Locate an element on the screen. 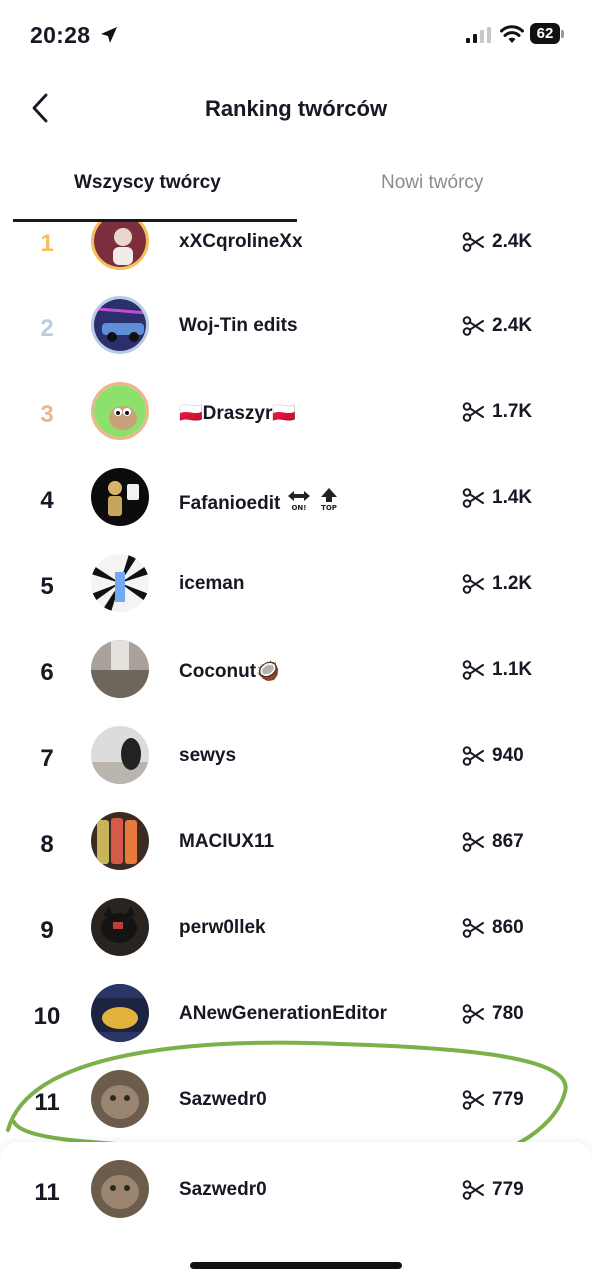 This screenshot has width=592, height=1280. rank-number: 1 is located at coordinates (47, 243).